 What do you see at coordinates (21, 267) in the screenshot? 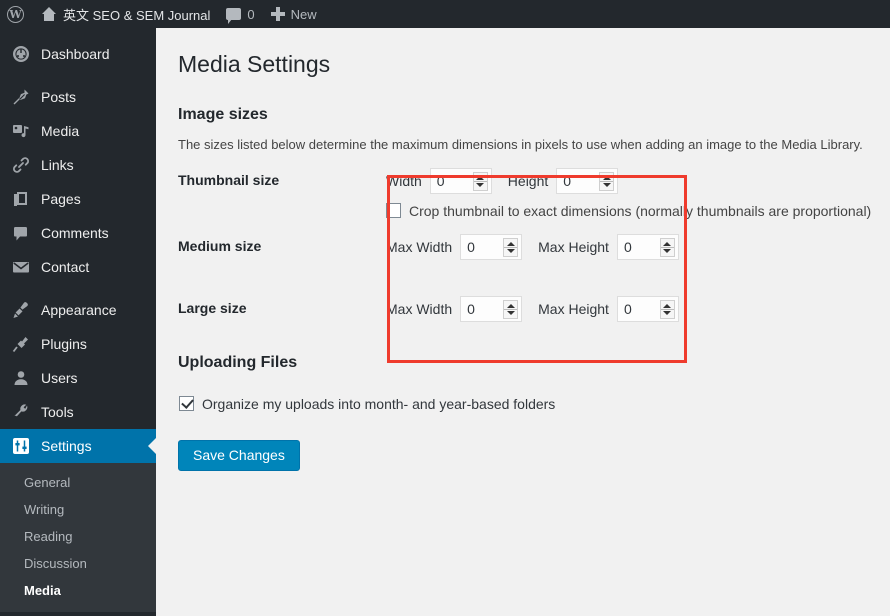
I see `envelope-icon` at bounding box center [21, 267].